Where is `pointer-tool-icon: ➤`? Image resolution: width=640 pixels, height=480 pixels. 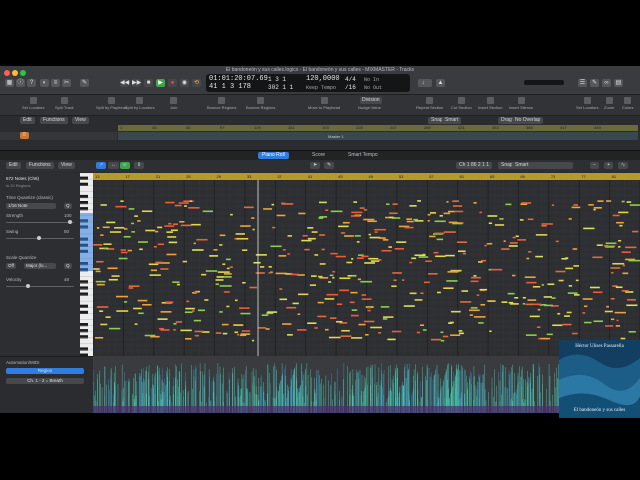 pointer-tool-icon: ➤ is located at coordinates (315, 165).